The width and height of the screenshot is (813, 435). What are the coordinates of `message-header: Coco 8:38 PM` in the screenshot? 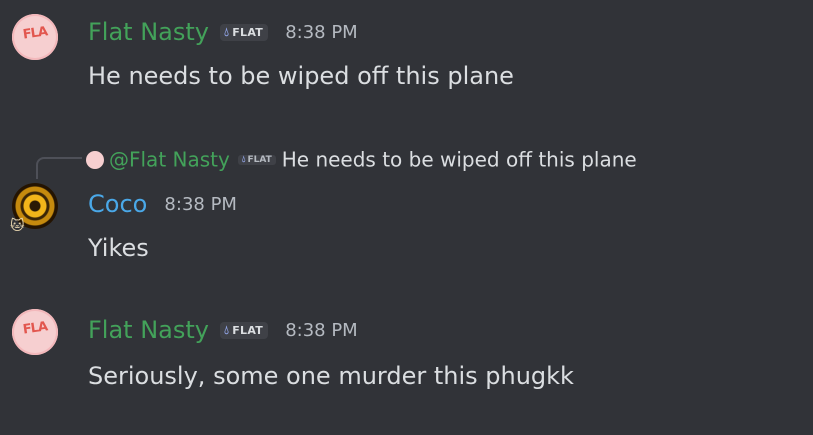 It's located at (162, 205).